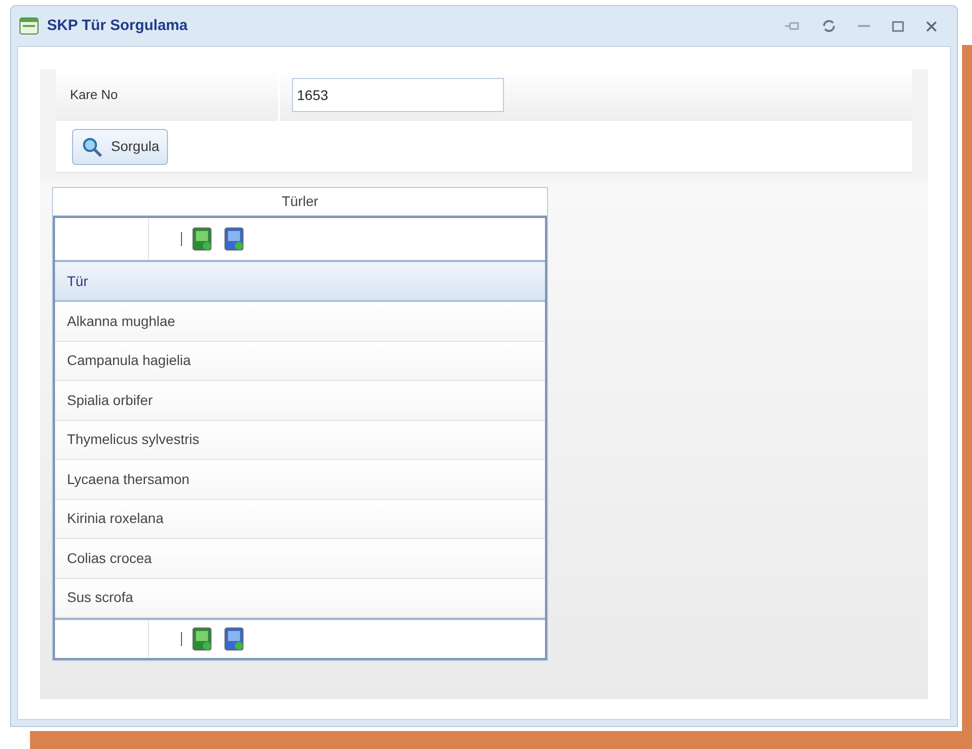  What do you see at coordinates (829, 26) in the screenshot?
I see `refresh-icon` at bounding box center [829, 26].